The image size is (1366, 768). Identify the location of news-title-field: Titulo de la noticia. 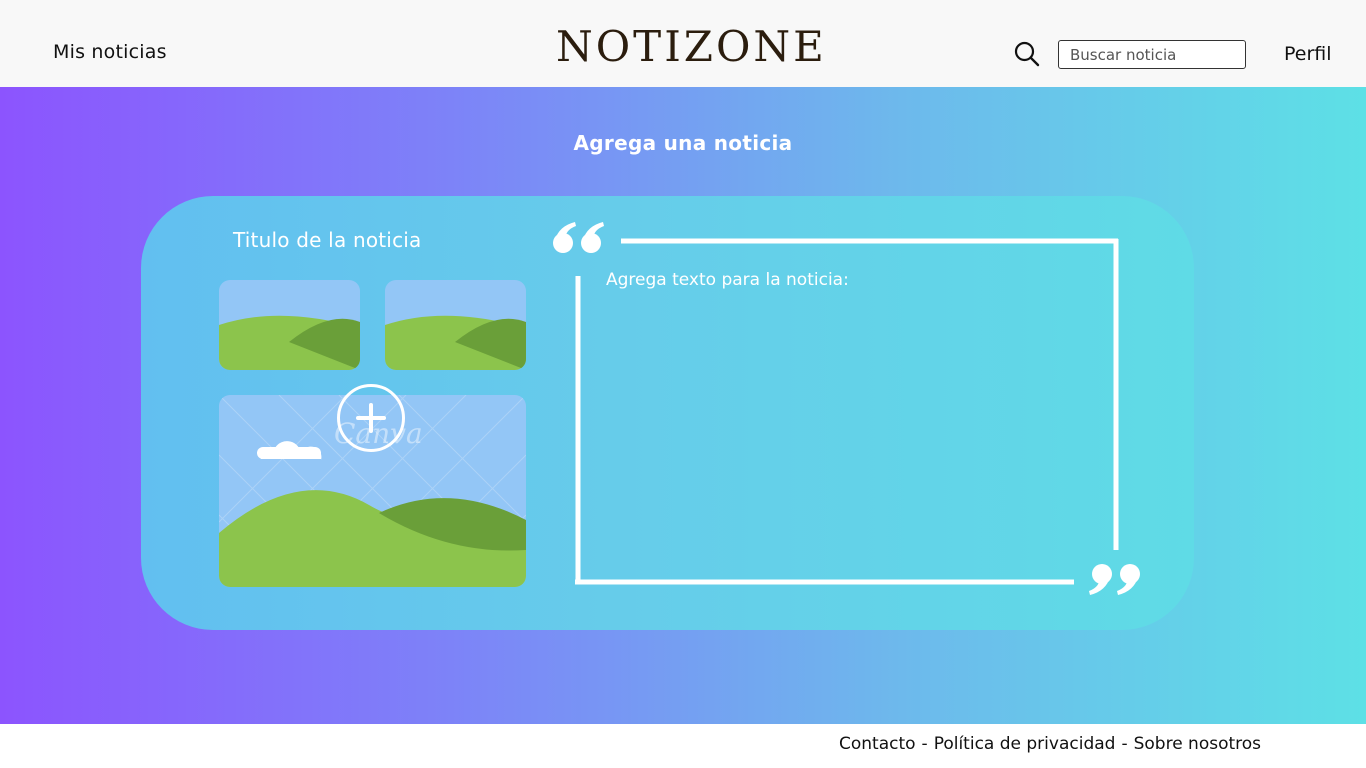
(327, 240).